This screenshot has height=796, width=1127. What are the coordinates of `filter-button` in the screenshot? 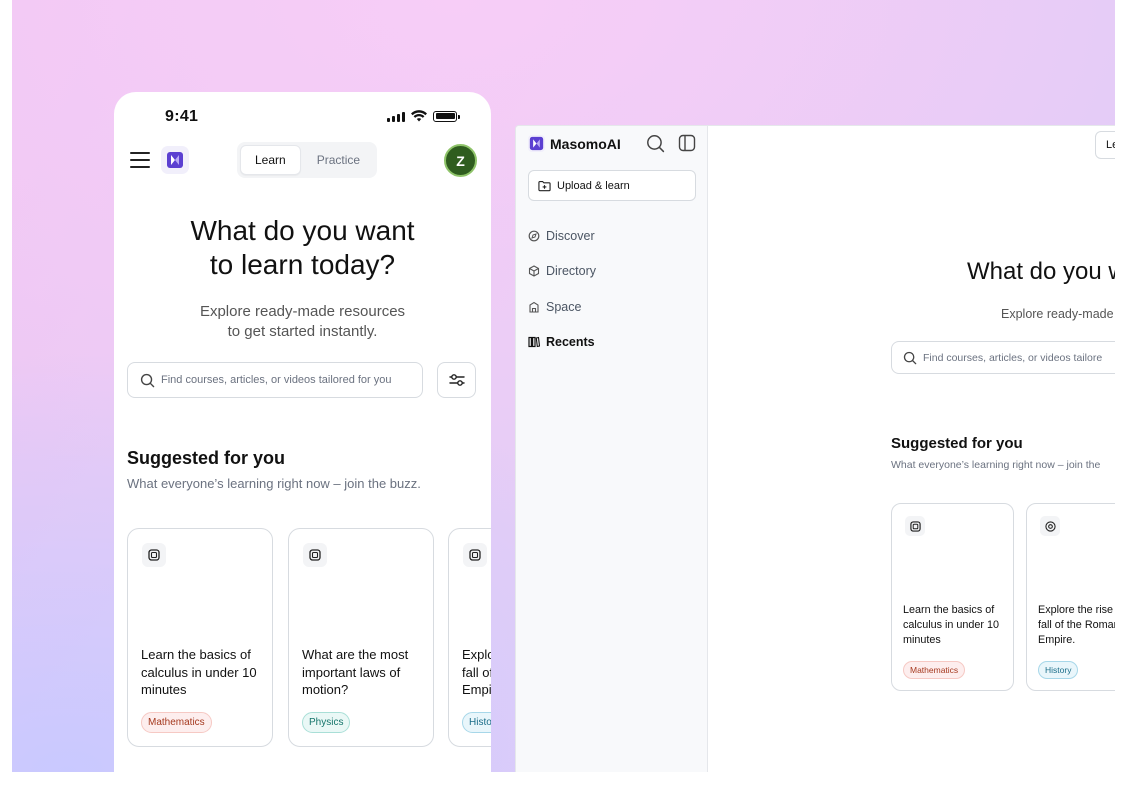 It's located at (456, 380).